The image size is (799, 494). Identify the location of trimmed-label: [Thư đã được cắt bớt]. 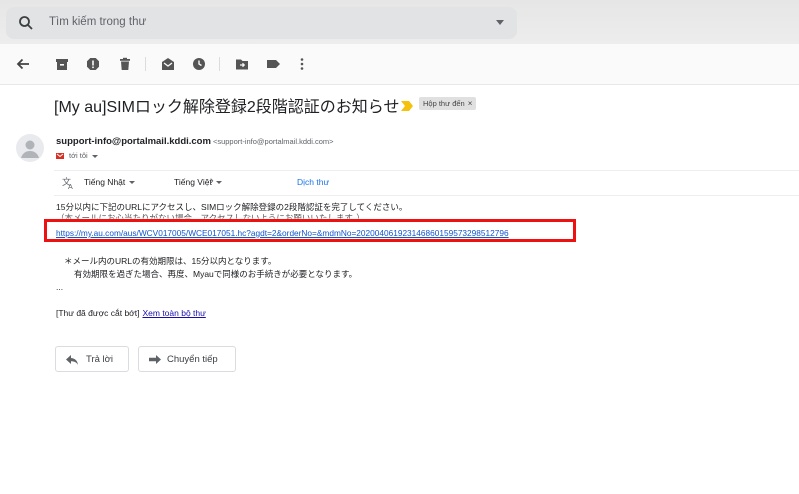
(98, 313).